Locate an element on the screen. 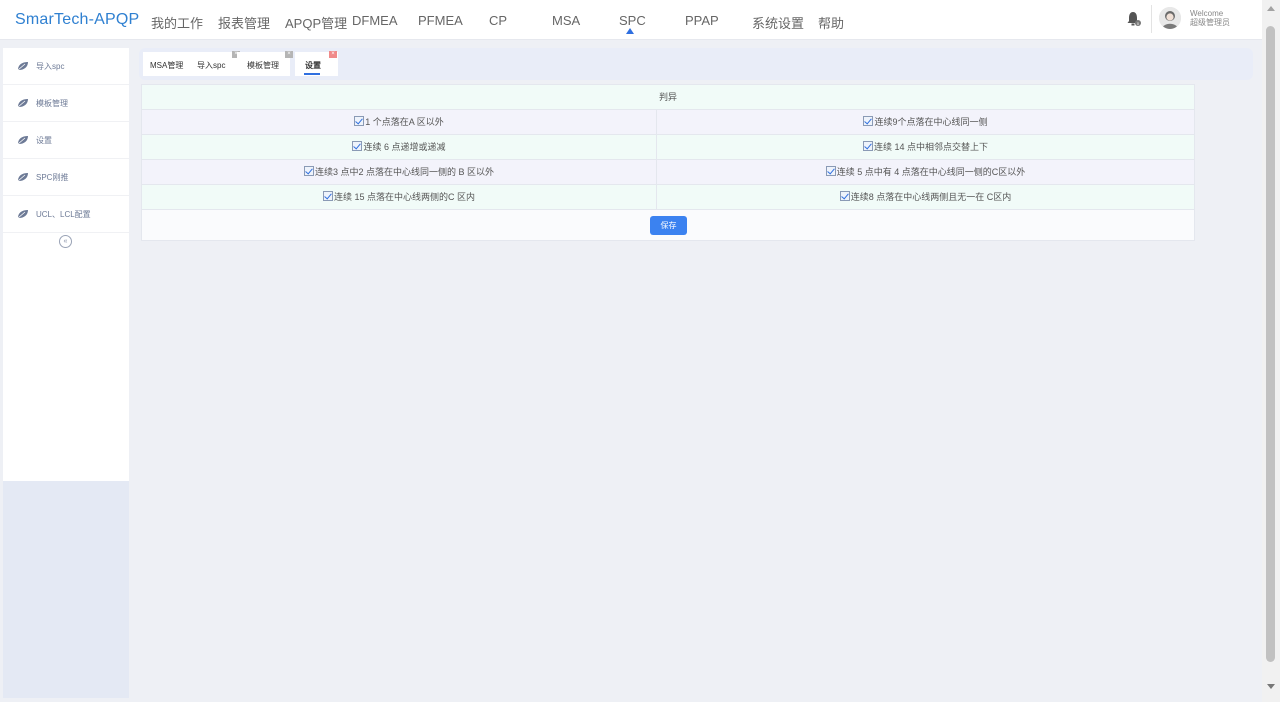 The image size is (1280, 702). tab-label: 模板管理 is located at coordinates (263, 65).